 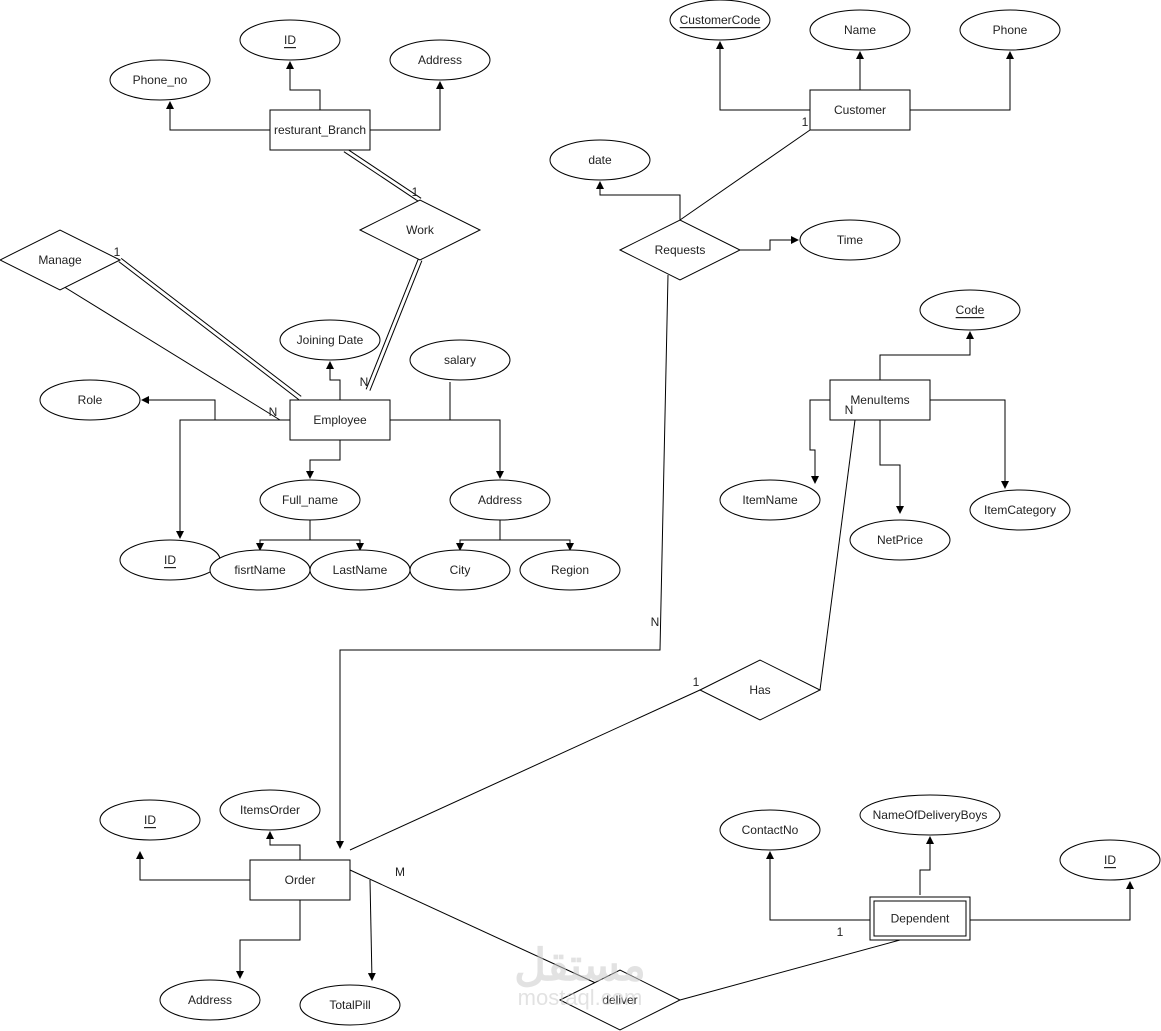 What do you see at coordinates (970, 310) in the screenshot?
I see `attribute-label-menu-code: Code` at bounding box center [970, 310].